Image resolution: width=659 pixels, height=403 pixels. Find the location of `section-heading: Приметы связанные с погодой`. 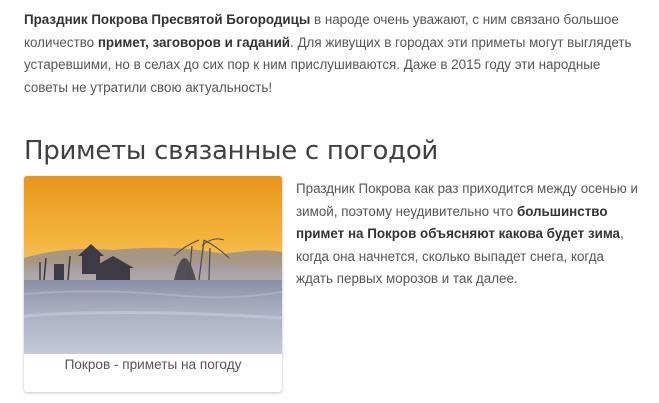

section-heading: Приметы связанные с погодой is located at coordinates (231, 151).